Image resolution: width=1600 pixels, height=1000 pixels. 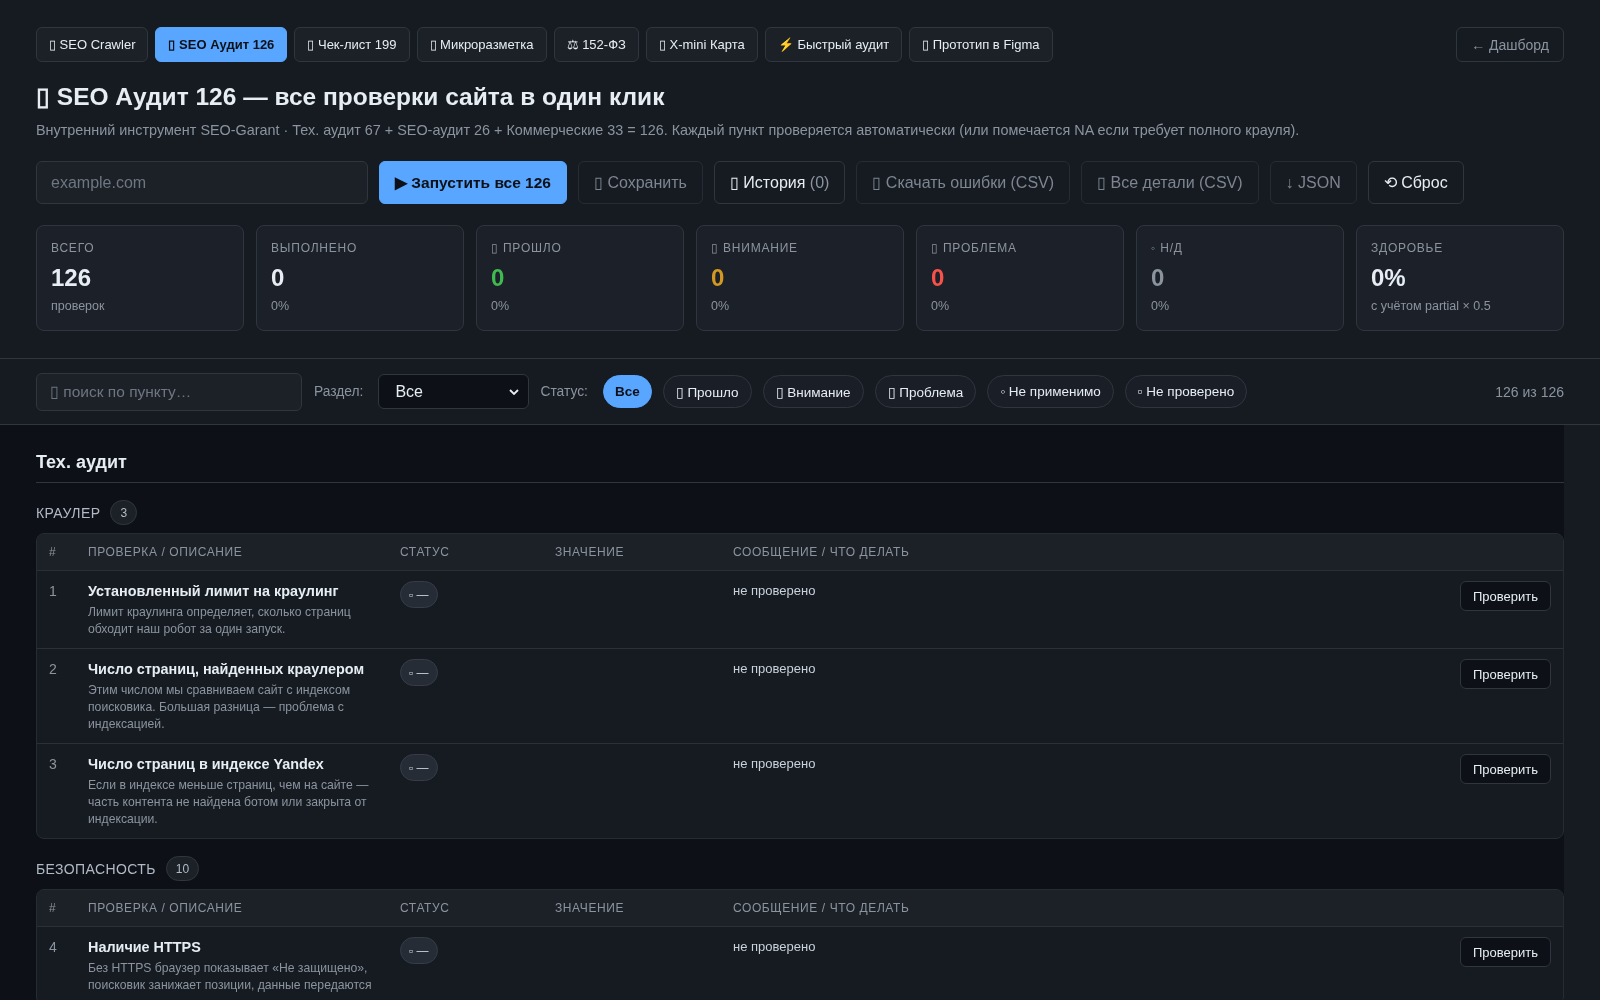 What do you see at coordinates (202, 182) in the screenshot?
I see `url-field: example.com` at bounding box center [202, 182].